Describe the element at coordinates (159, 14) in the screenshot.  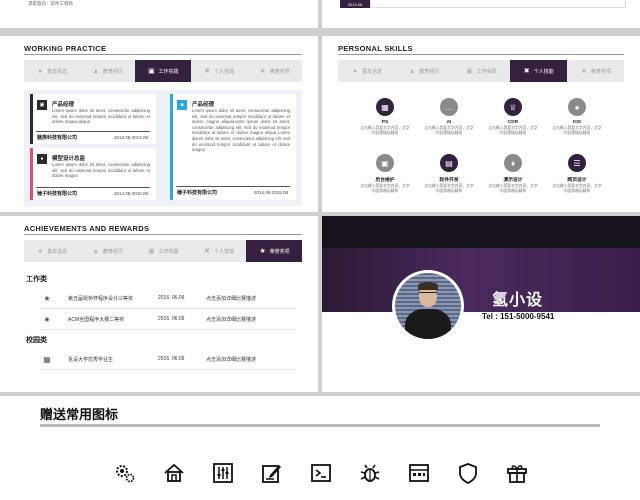
I see `top-left-strip: 求职意向：软件工程师` at that location.